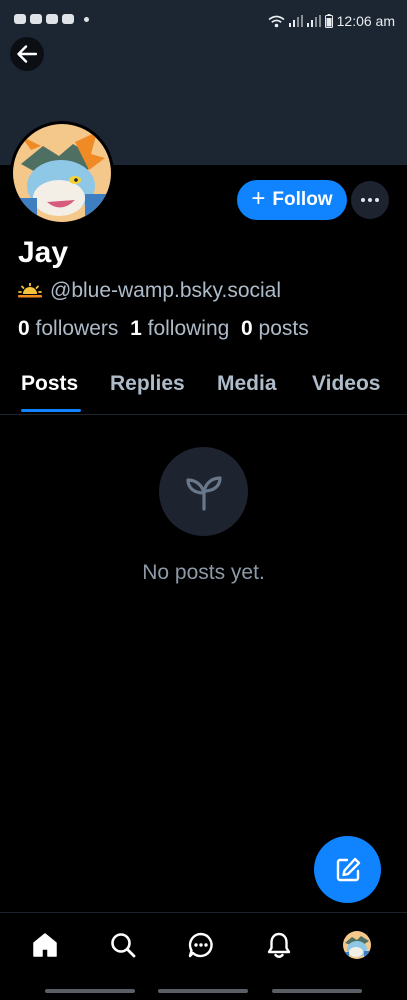 The width and height of the screenshot is (407, 1000). I want to click on compose-button, so click(347, 869).